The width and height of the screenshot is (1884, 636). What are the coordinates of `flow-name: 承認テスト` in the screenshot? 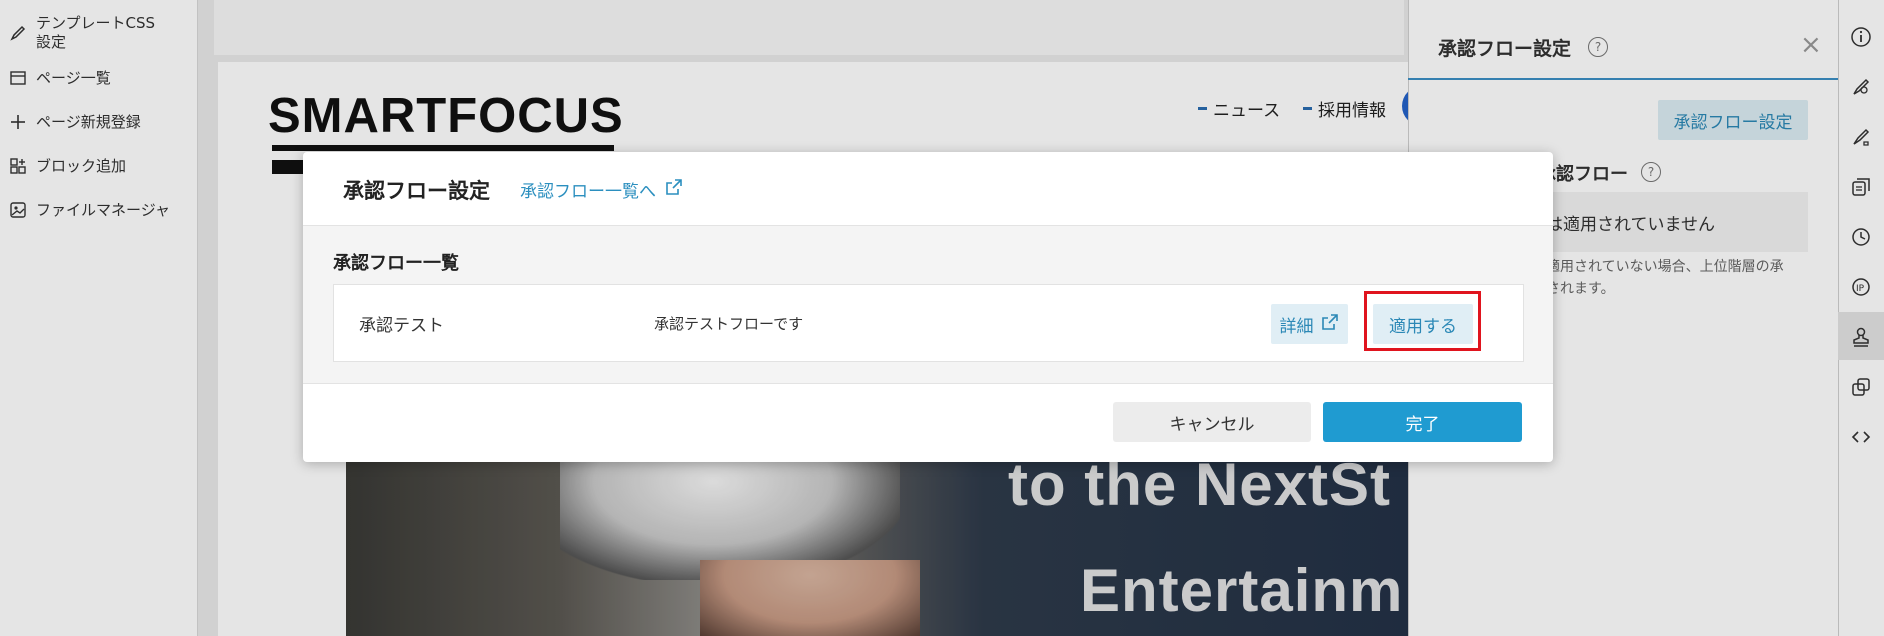 It's located at (401, 326).